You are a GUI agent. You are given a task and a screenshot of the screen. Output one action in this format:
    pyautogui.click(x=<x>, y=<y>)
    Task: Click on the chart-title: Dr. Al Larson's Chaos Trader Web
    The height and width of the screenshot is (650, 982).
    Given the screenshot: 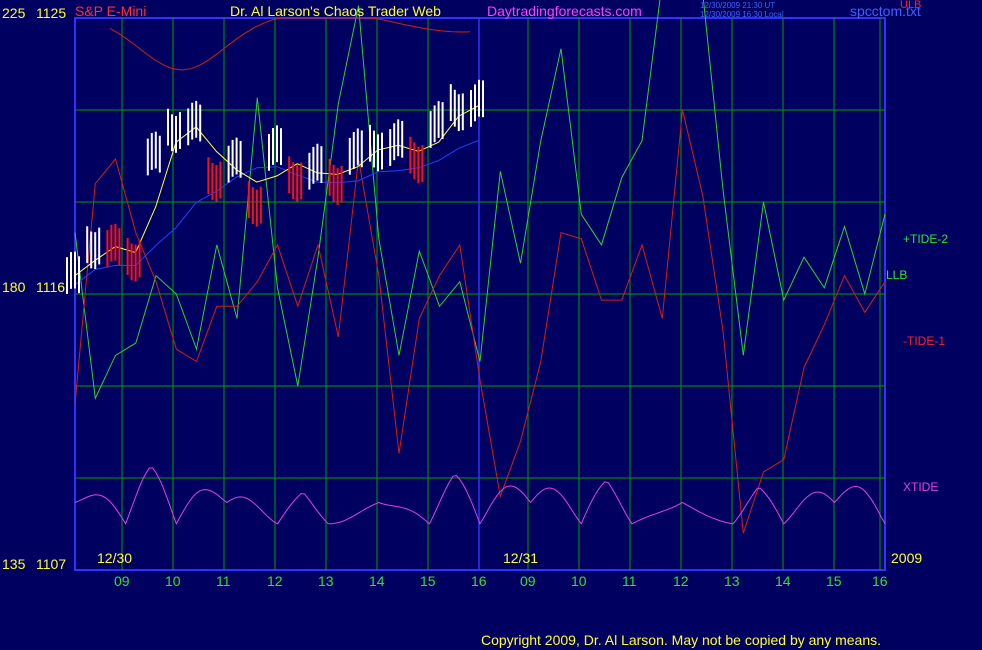 What is the action you would take?
    pyautogui.click(x=335, y=11)
    